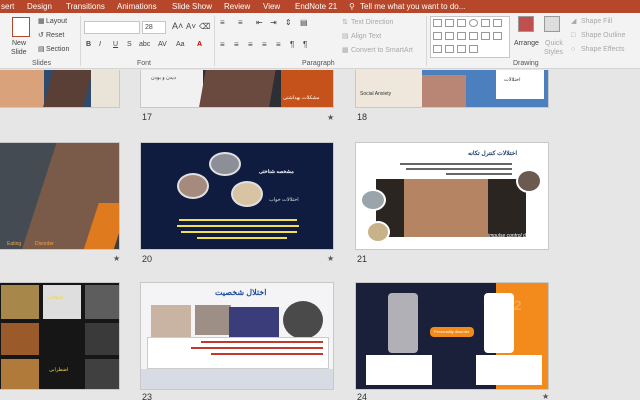 This screenshot has width=640, height=400. Describe the element at coordinates (259, 22) in the screenshot. I see `decrease-indent-icon: ⇤` at that location.